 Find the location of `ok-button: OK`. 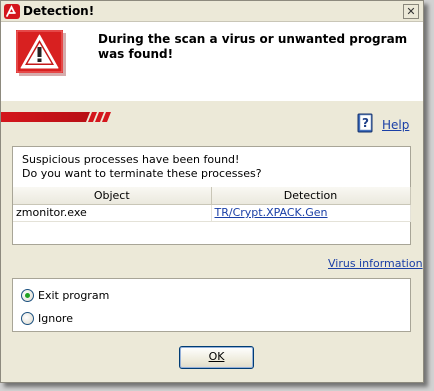

ok-button: OK is located at coordinates (216, 357).